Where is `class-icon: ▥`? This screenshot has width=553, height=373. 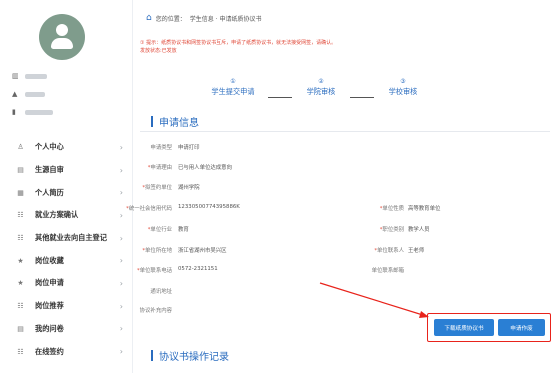
class-icon: ▥ is located at coordinates (15, 75).